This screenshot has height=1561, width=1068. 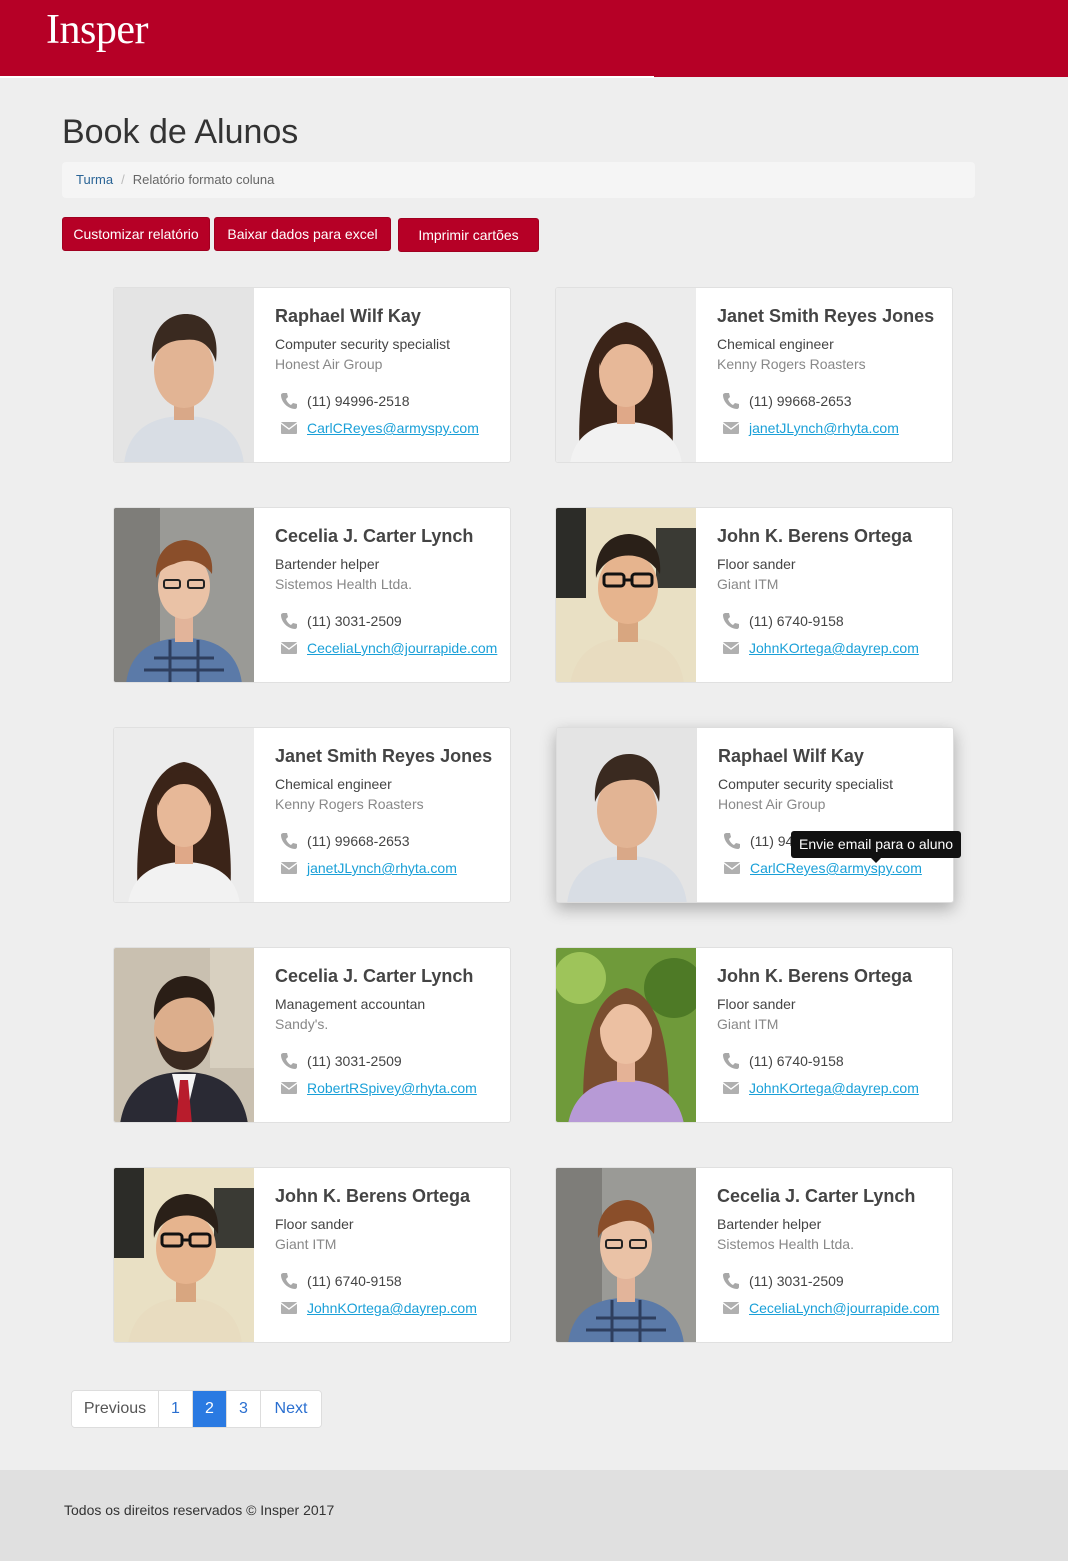 What do you see at coordinates (210, 1409) in the screenshot?
I see `pagination-page-2-current: 2` at bounding box center [210, 1409].